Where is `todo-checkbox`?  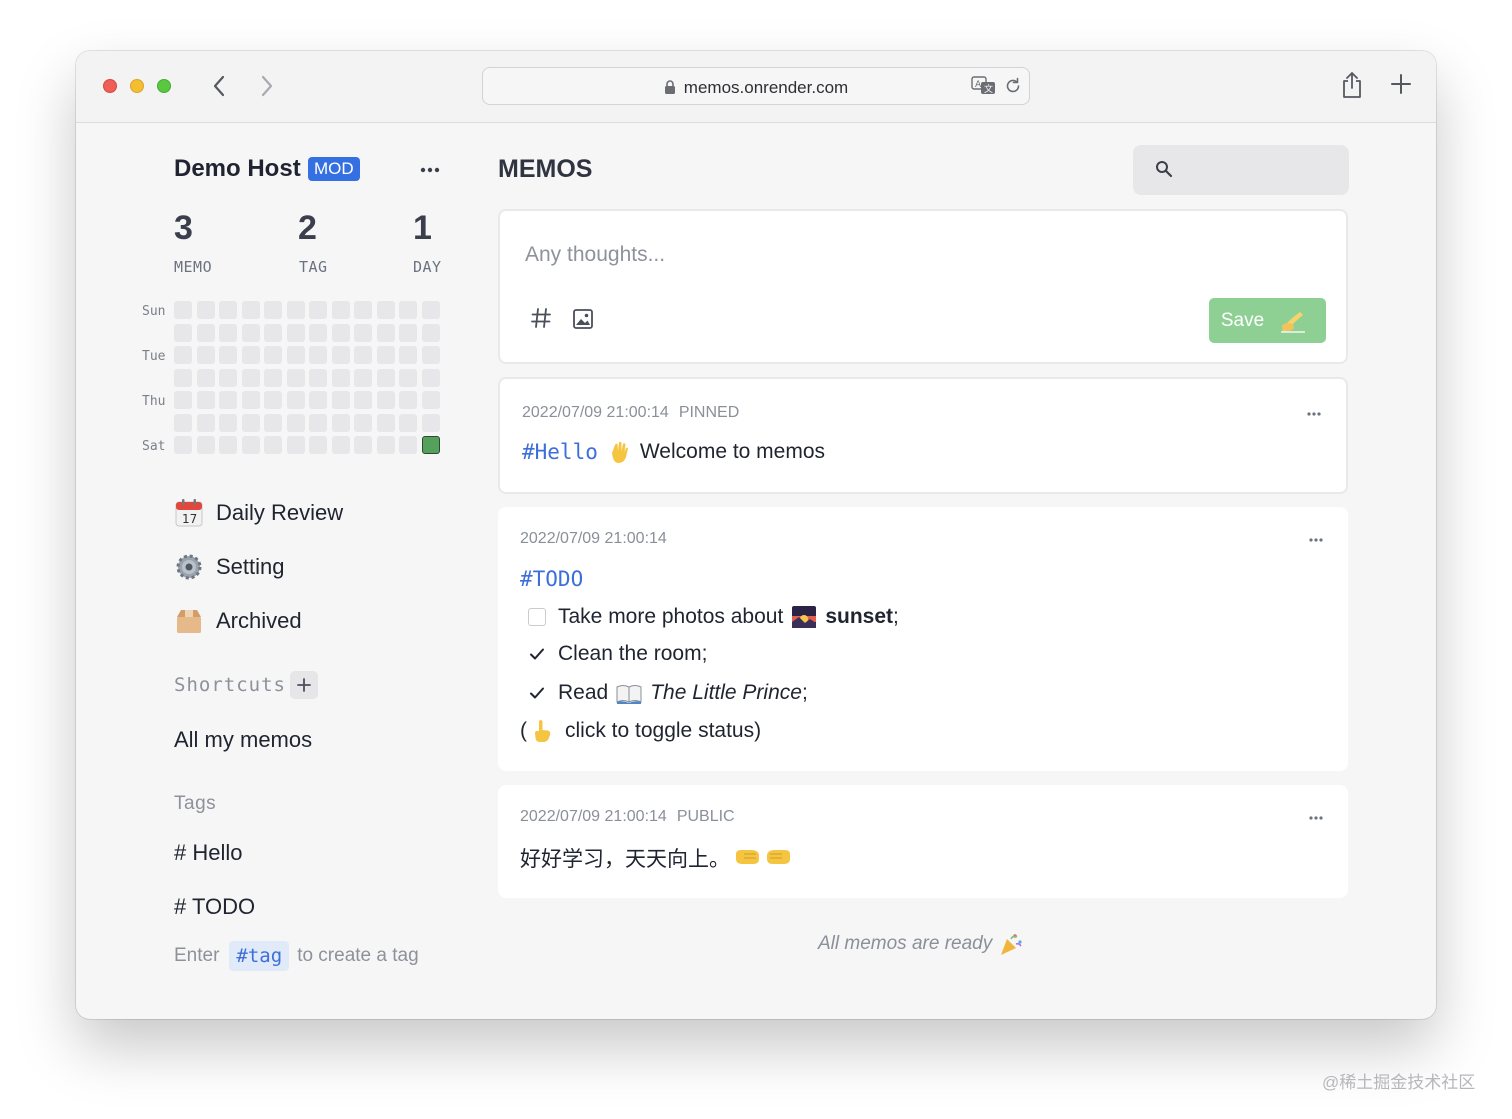
todo-checkbox is located at coordinates (537, 617).